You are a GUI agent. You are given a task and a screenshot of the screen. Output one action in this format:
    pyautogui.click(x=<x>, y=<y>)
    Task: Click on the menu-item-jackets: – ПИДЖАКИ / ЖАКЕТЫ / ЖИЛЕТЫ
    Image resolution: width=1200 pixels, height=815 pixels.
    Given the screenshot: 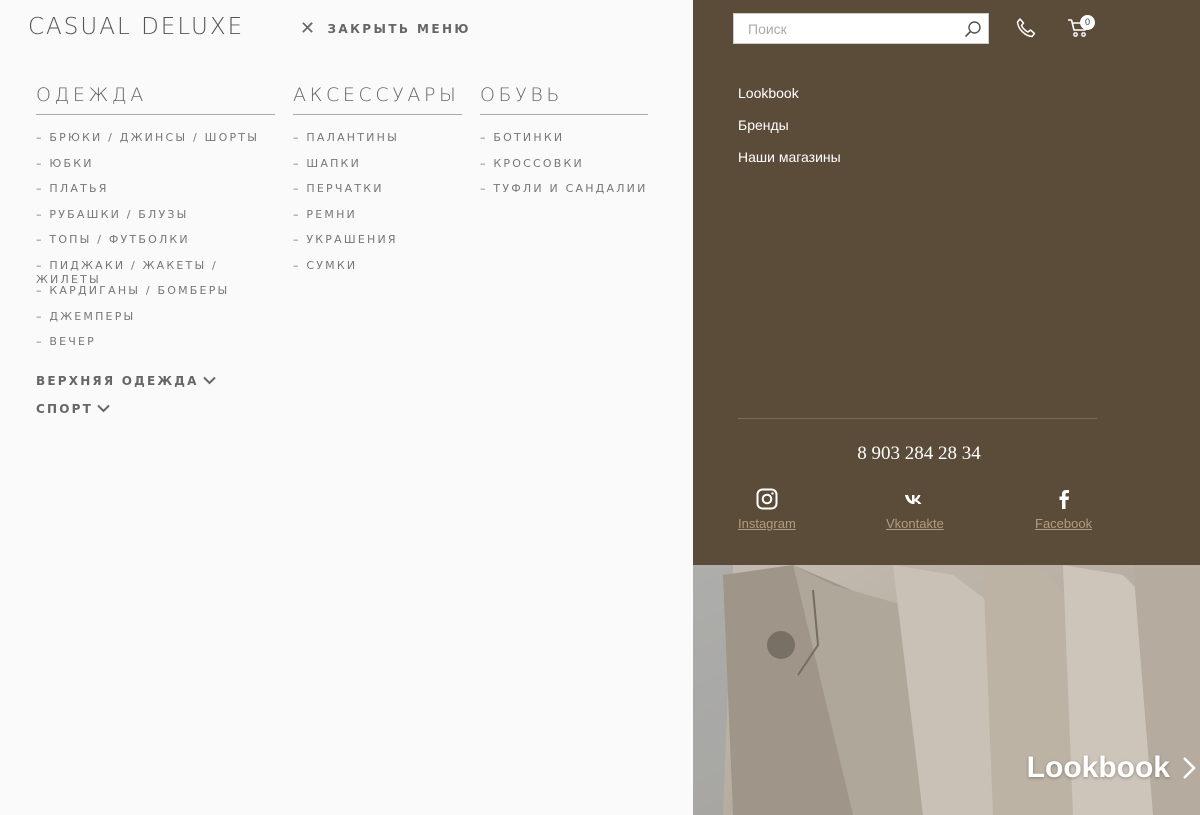 What is the action you would take?
    pyautogui.click(x=155, y=272)
    